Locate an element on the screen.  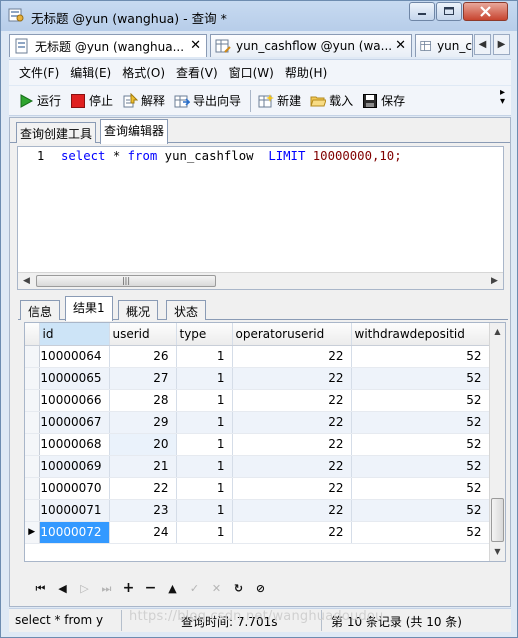
editor-scroll-thumb: ||| is located at coordinates (126, 281).